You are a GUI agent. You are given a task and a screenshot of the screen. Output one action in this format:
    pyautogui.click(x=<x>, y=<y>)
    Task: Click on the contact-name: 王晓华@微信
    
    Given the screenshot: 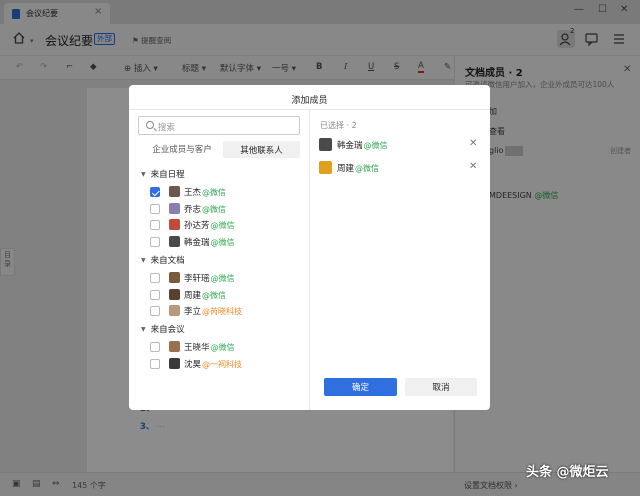 What is the action you would take?
    pyautogui.click(x=209, y=347)
    